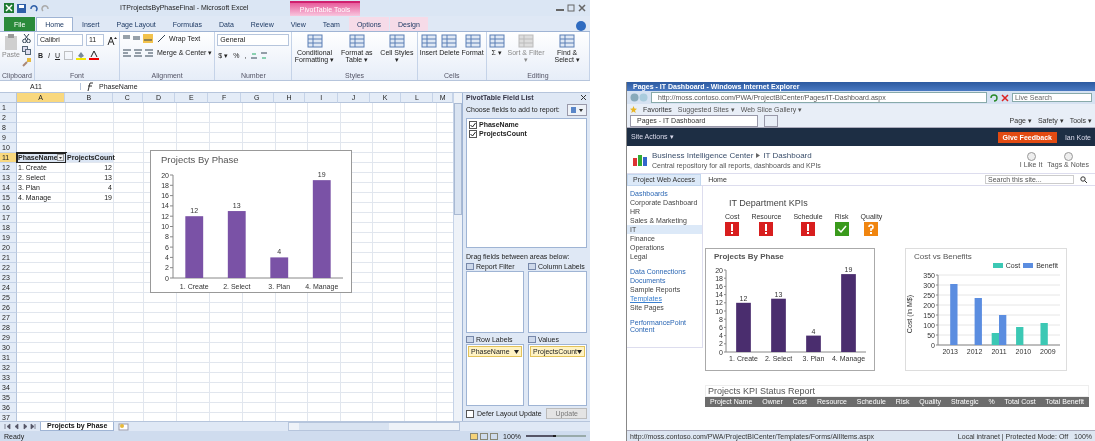 This screenshot has height=441, width=1095. What do you see at coordinates (787, 155) in the screenshot?
I see `page-title: IT Dashboard` at bounding box center [787, 155].